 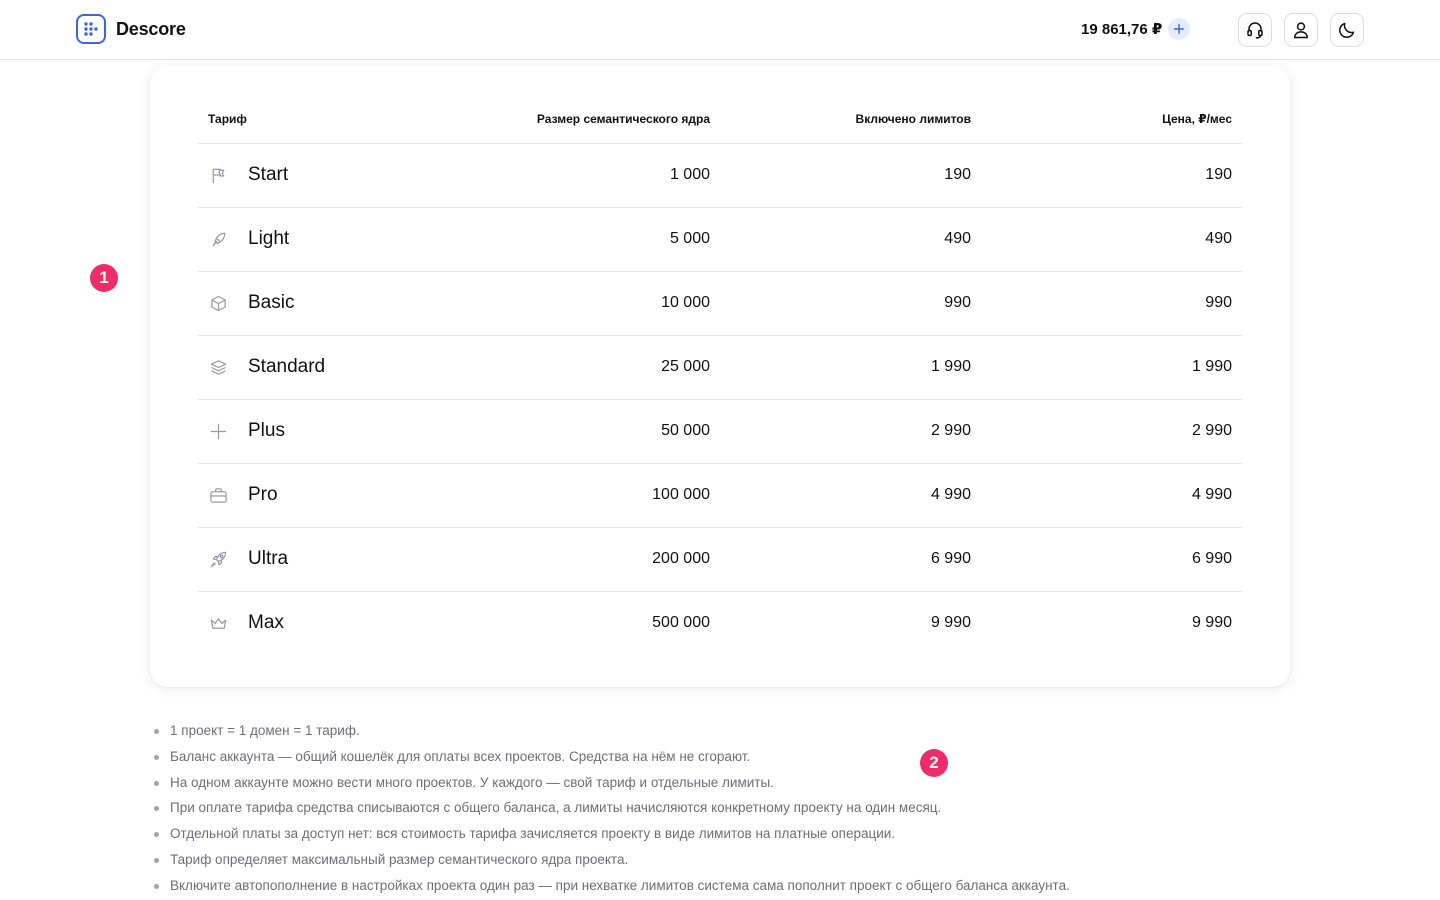 I want to click on table-row: Plus 50 000 2 990 2 990, so click(x=720, y=431).